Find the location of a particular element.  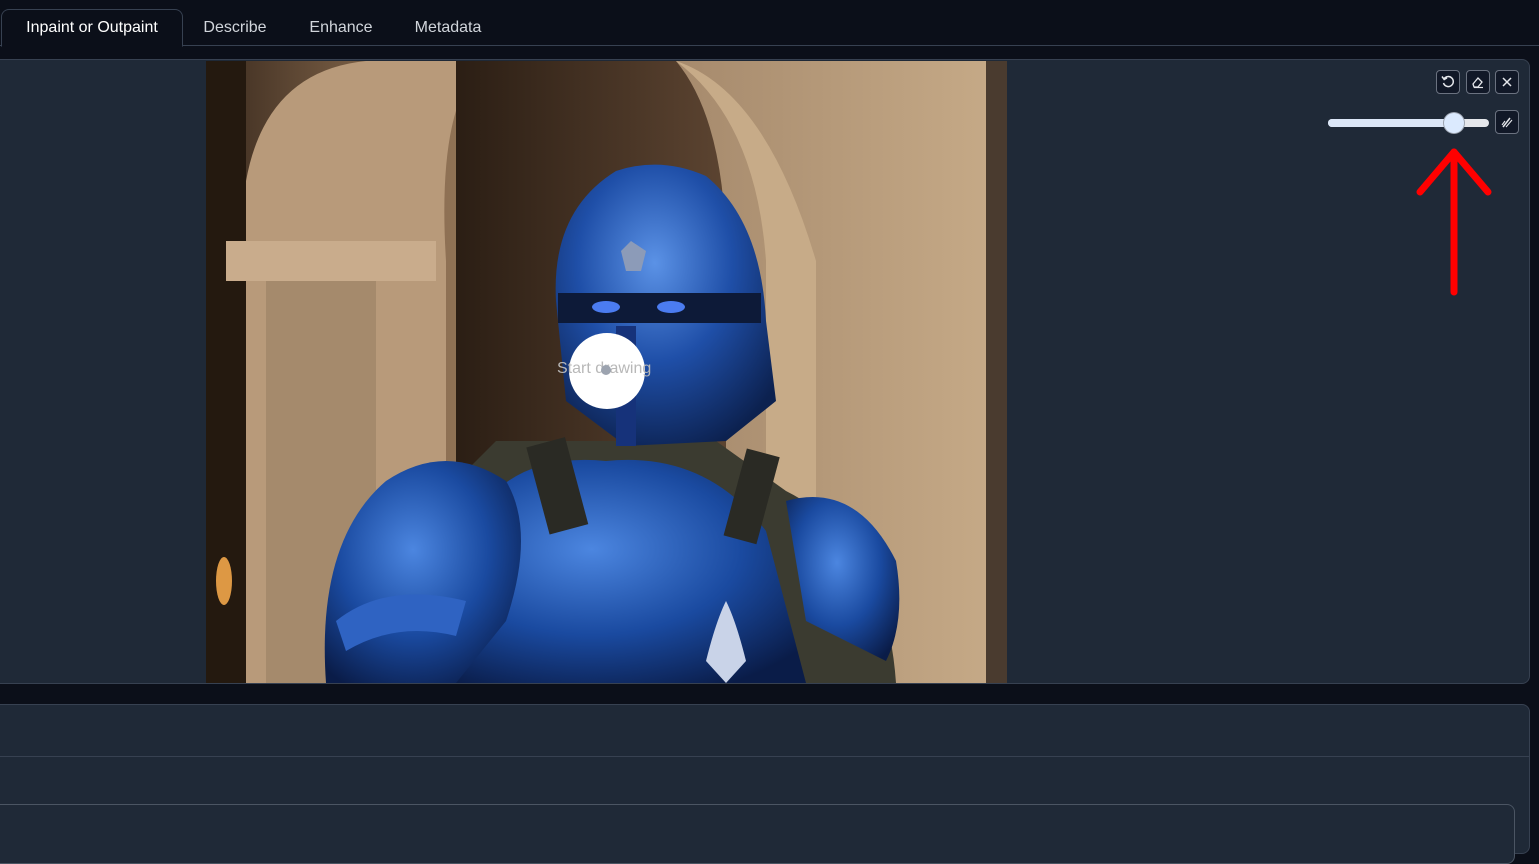

tab-inpaint-outpaint: Inpaint or Outpaint is located at coordinates (92, 28).